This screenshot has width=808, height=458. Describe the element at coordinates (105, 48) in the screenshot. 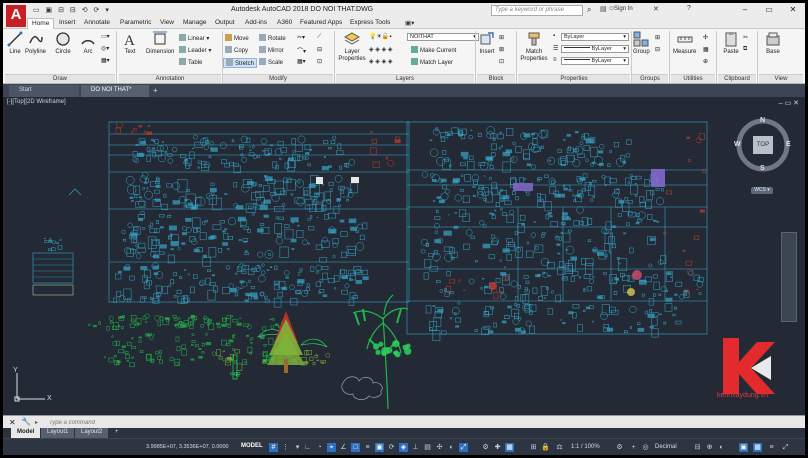

I see `draw-extra-2: ◎▾` at that location.